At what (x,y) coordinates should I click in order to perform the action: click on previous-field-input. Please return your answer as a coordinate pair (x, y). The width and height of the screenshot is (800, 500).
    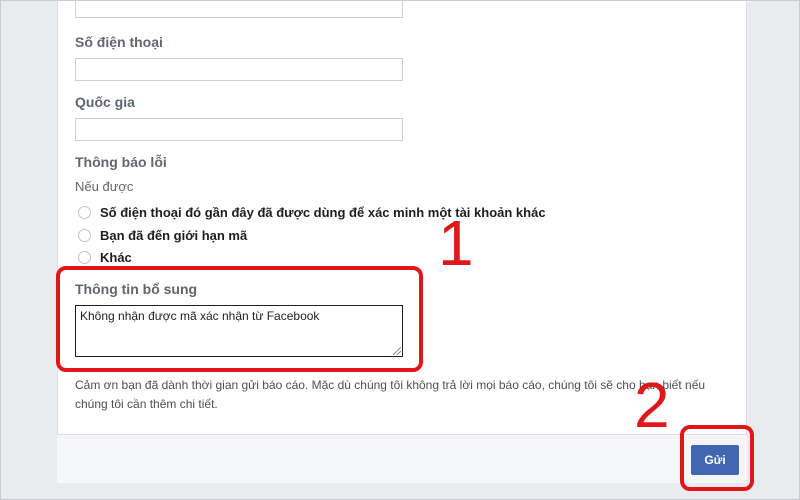
    Looking at the image, I should click on (239, 9).